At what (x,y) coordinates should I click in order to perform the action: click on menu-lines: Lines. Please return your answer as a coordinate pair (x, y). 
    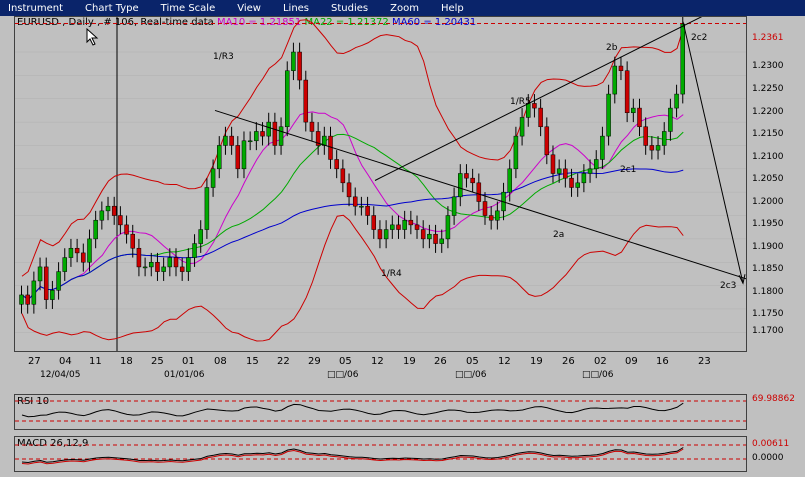
    Looking at the image, I should click on (296, 8).